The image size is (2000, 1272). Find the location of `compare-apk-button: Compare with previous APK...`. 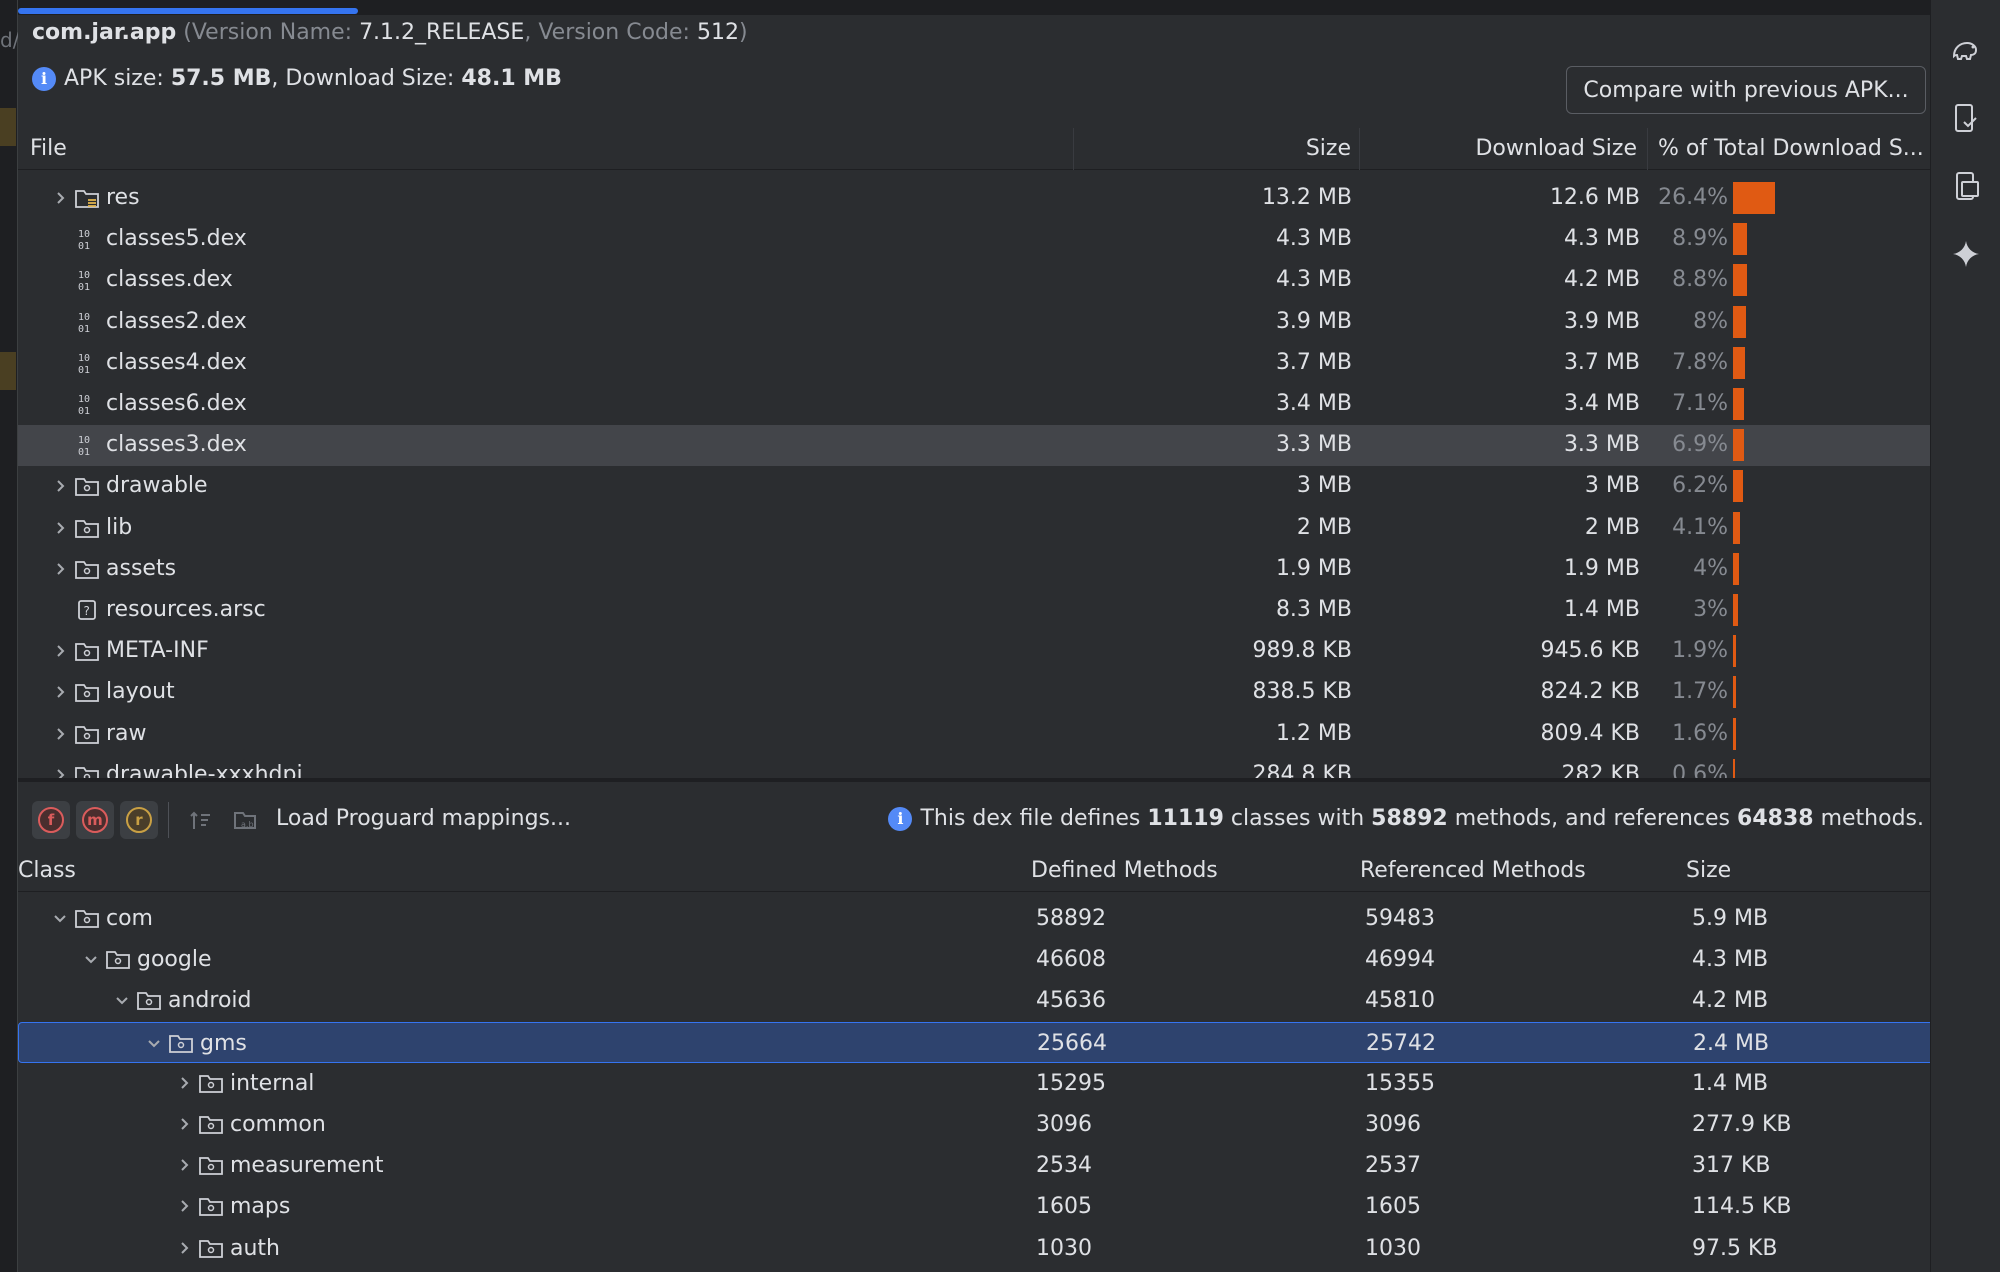

compare-apk-button: Compare with previous APK... is located at coordinates (1746, 90).